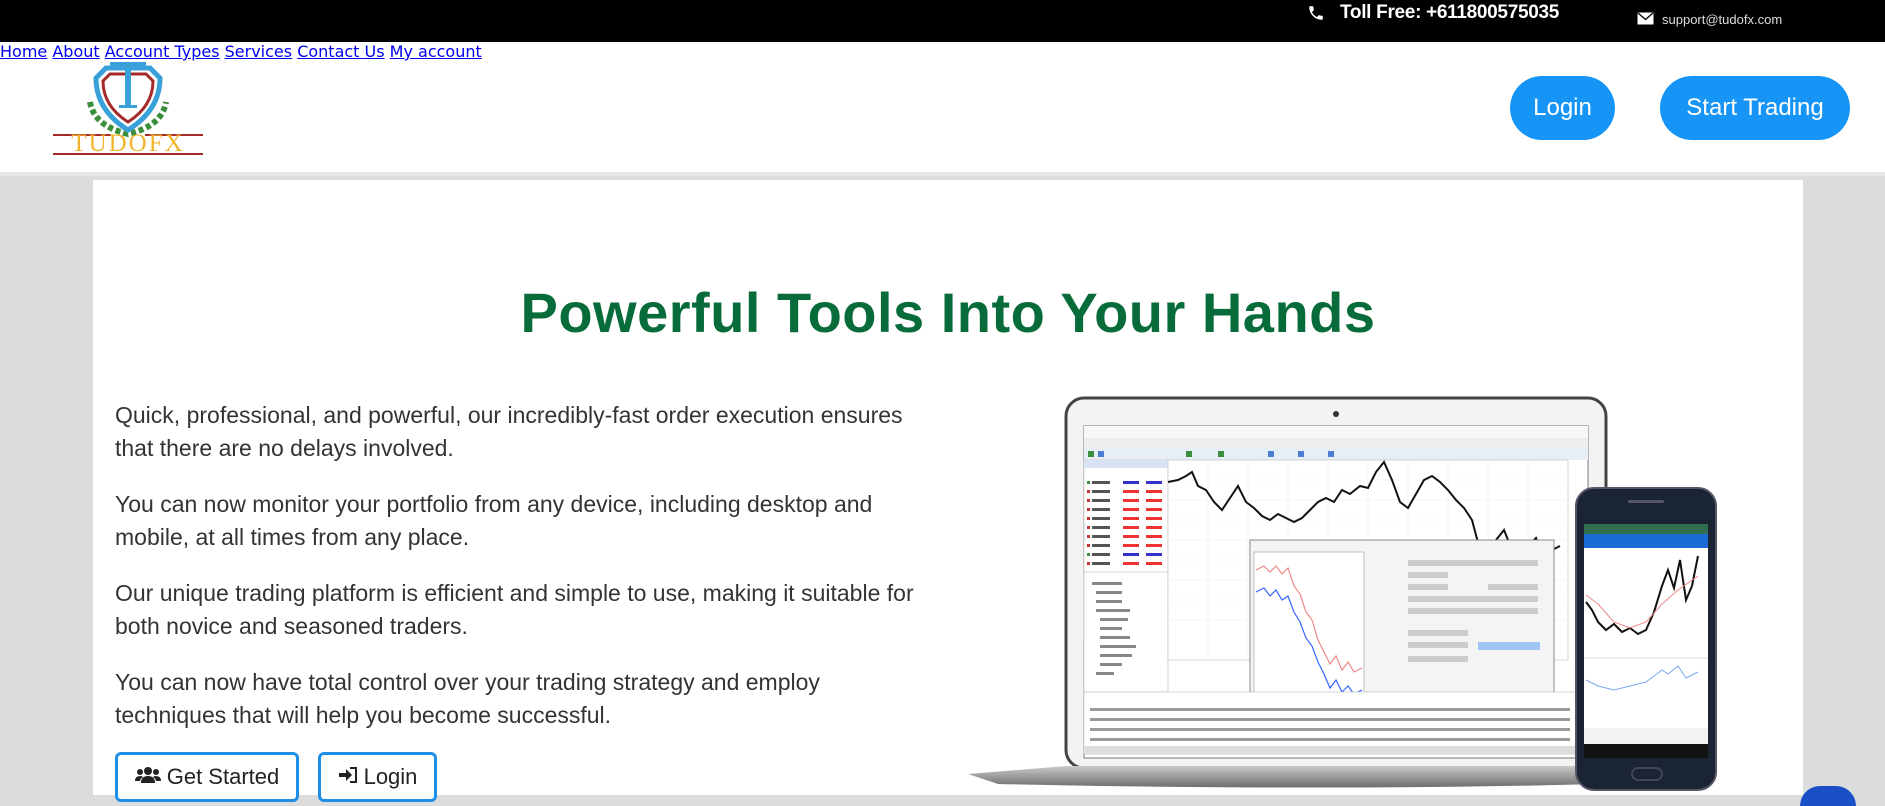  What do you see at coordinates (340, 51) in the screenshot?
I see `nav-contact-us: Contact Us` at bounding box center [340, 51].